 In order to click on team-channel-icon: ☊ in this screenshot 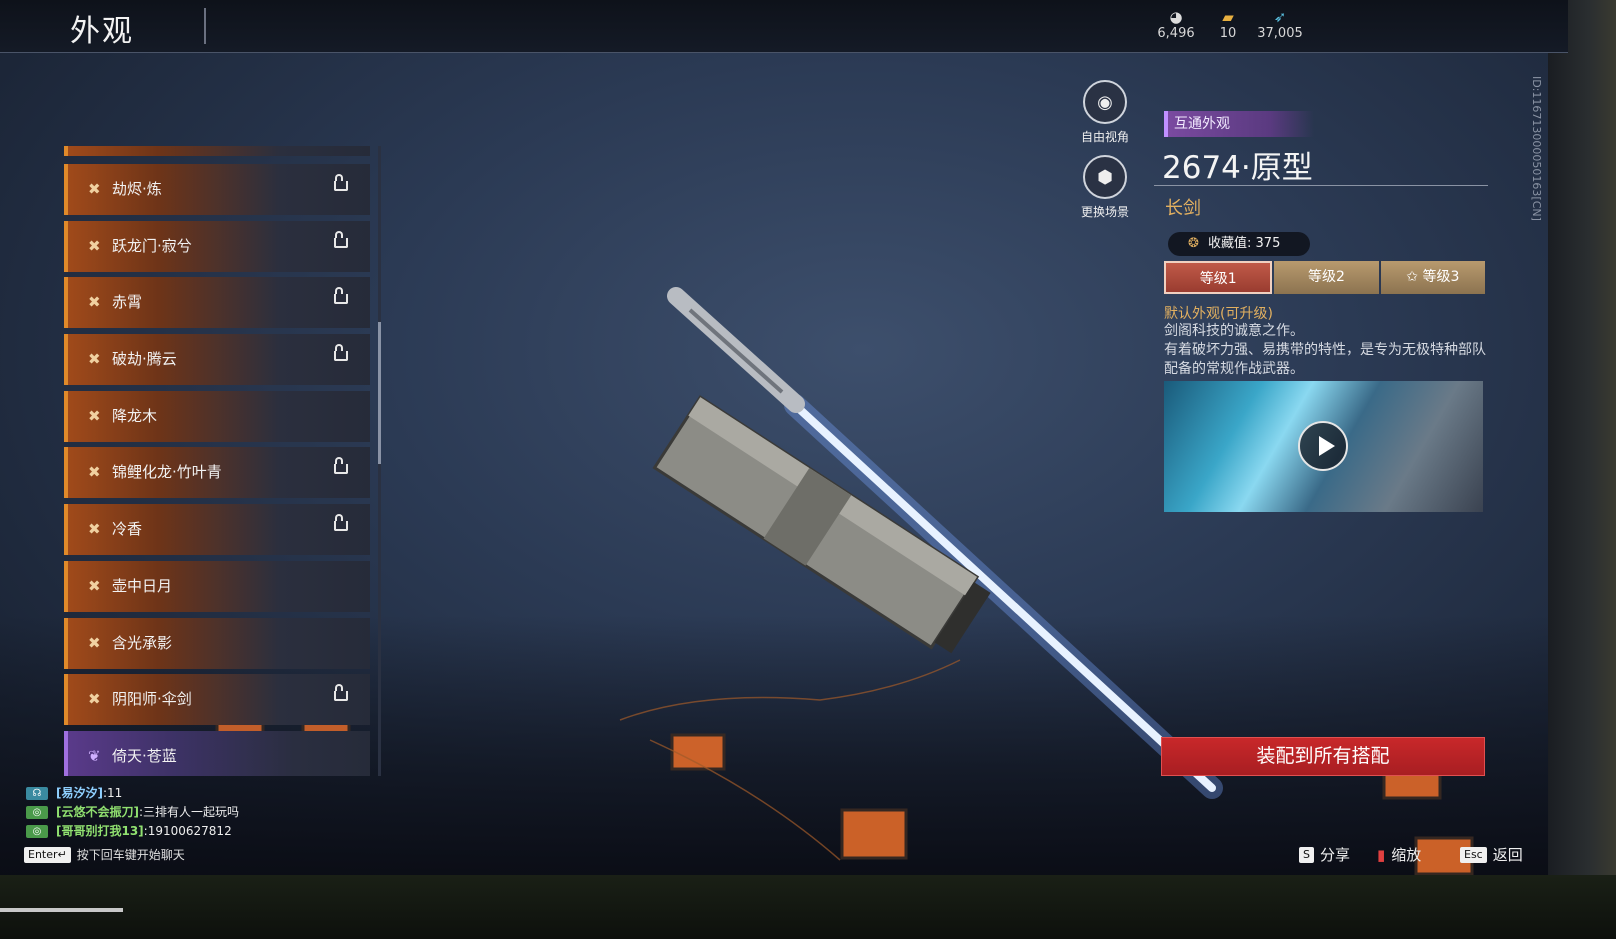, I will do `click(37, 793)`.